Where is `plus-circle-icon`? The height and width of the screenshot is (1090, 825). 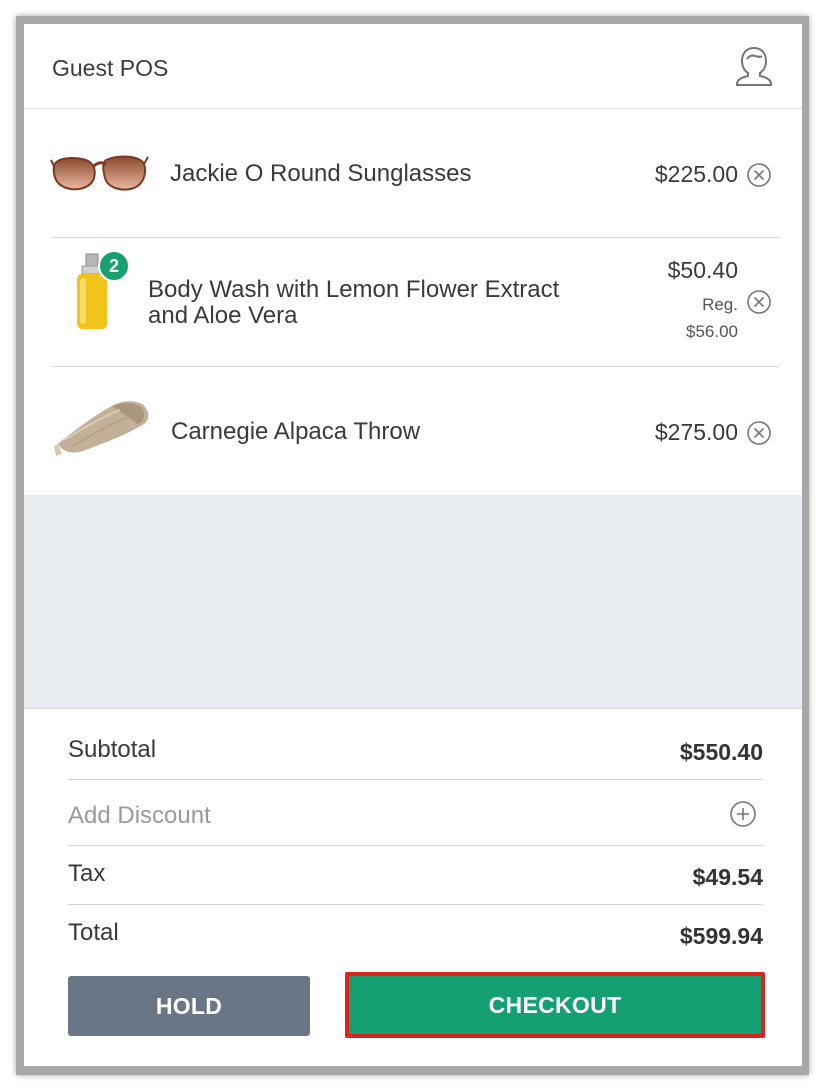 plus-circle-icon is located at coordinates (743, 814).